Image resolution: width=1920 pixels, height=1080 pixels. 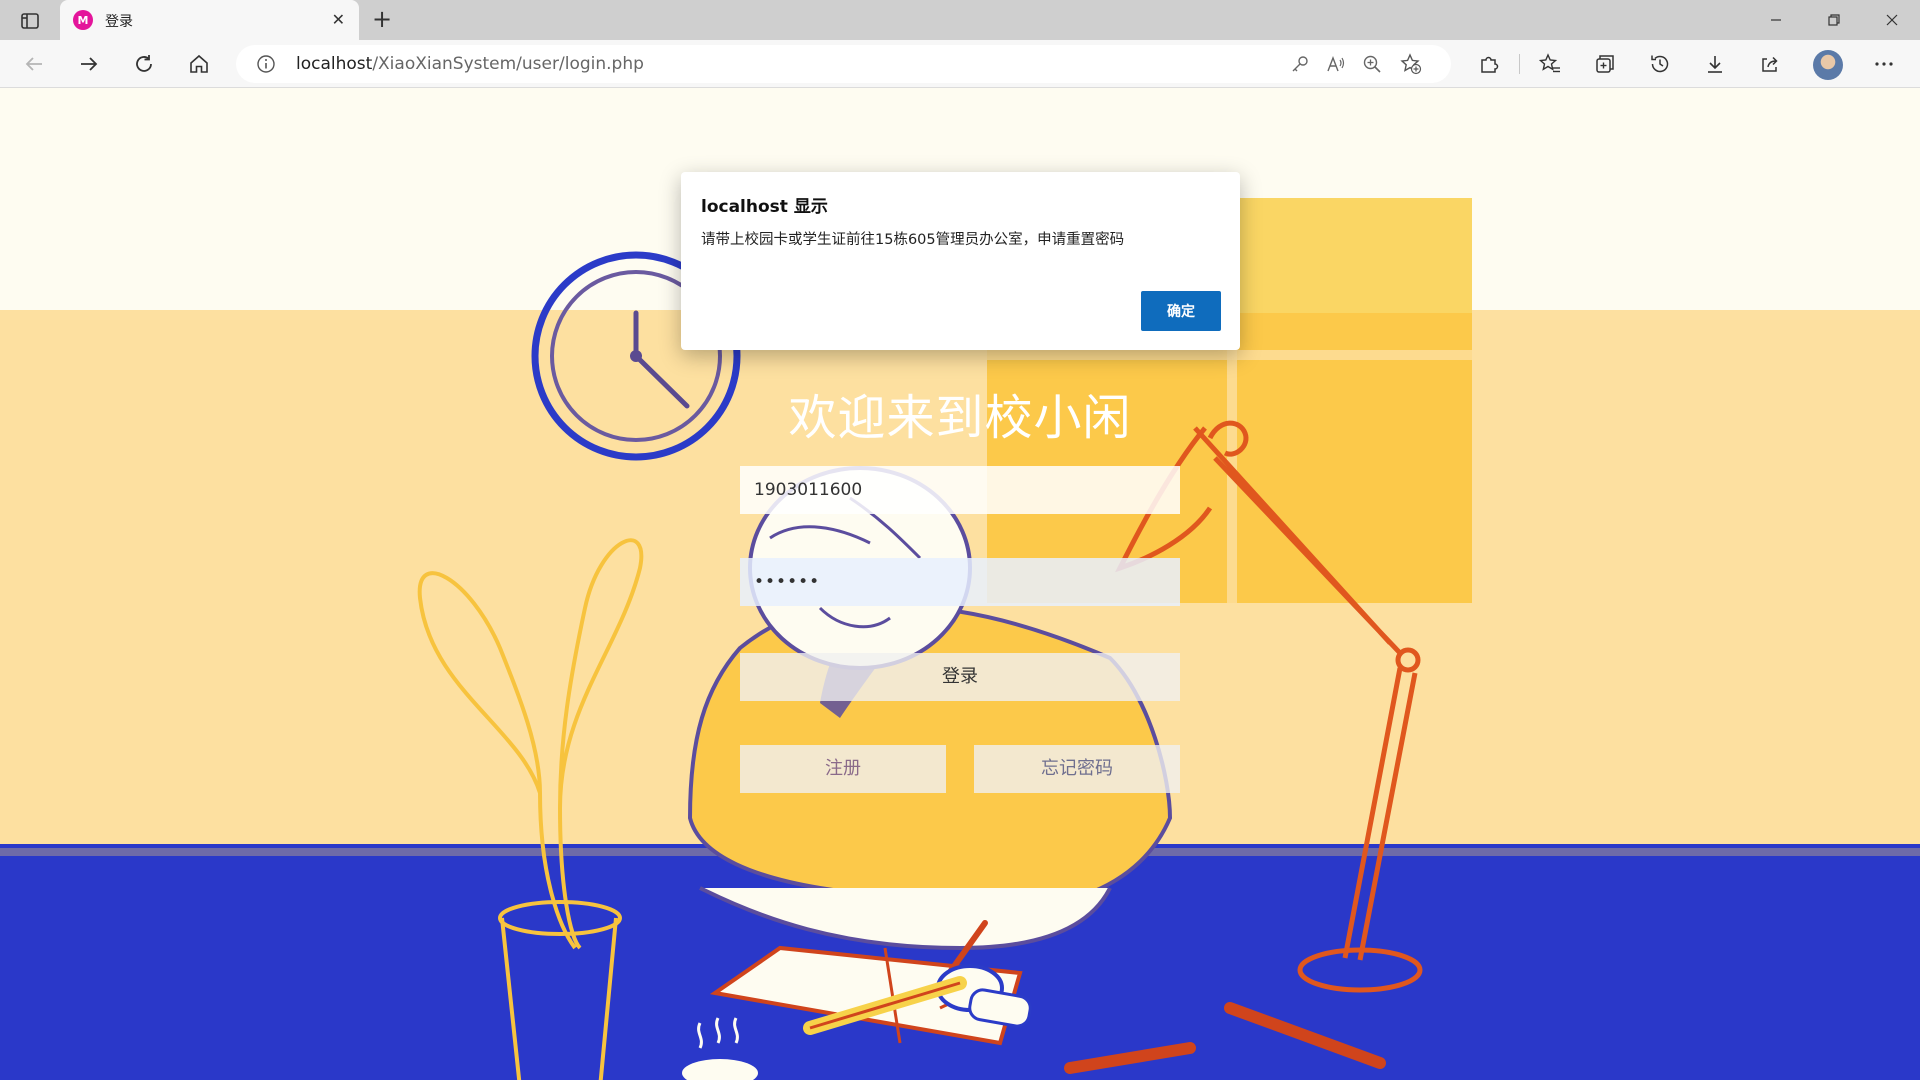 What do you see at coordinates (382, 20) in the screenshot?
I see `new-tab-button: +` at bounding box center [382, 20].